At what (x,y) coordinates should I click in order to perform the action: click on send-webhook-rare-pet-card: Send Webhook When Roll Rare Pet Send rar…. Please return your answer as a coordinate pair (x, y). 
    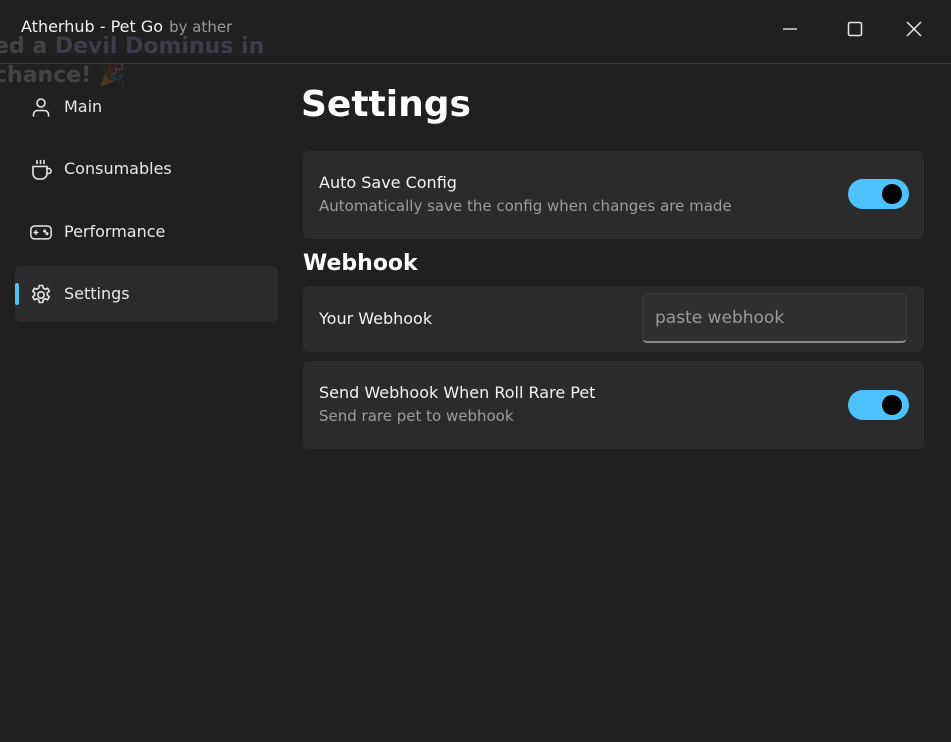
    Looking at the image, I should click on (613, 405).